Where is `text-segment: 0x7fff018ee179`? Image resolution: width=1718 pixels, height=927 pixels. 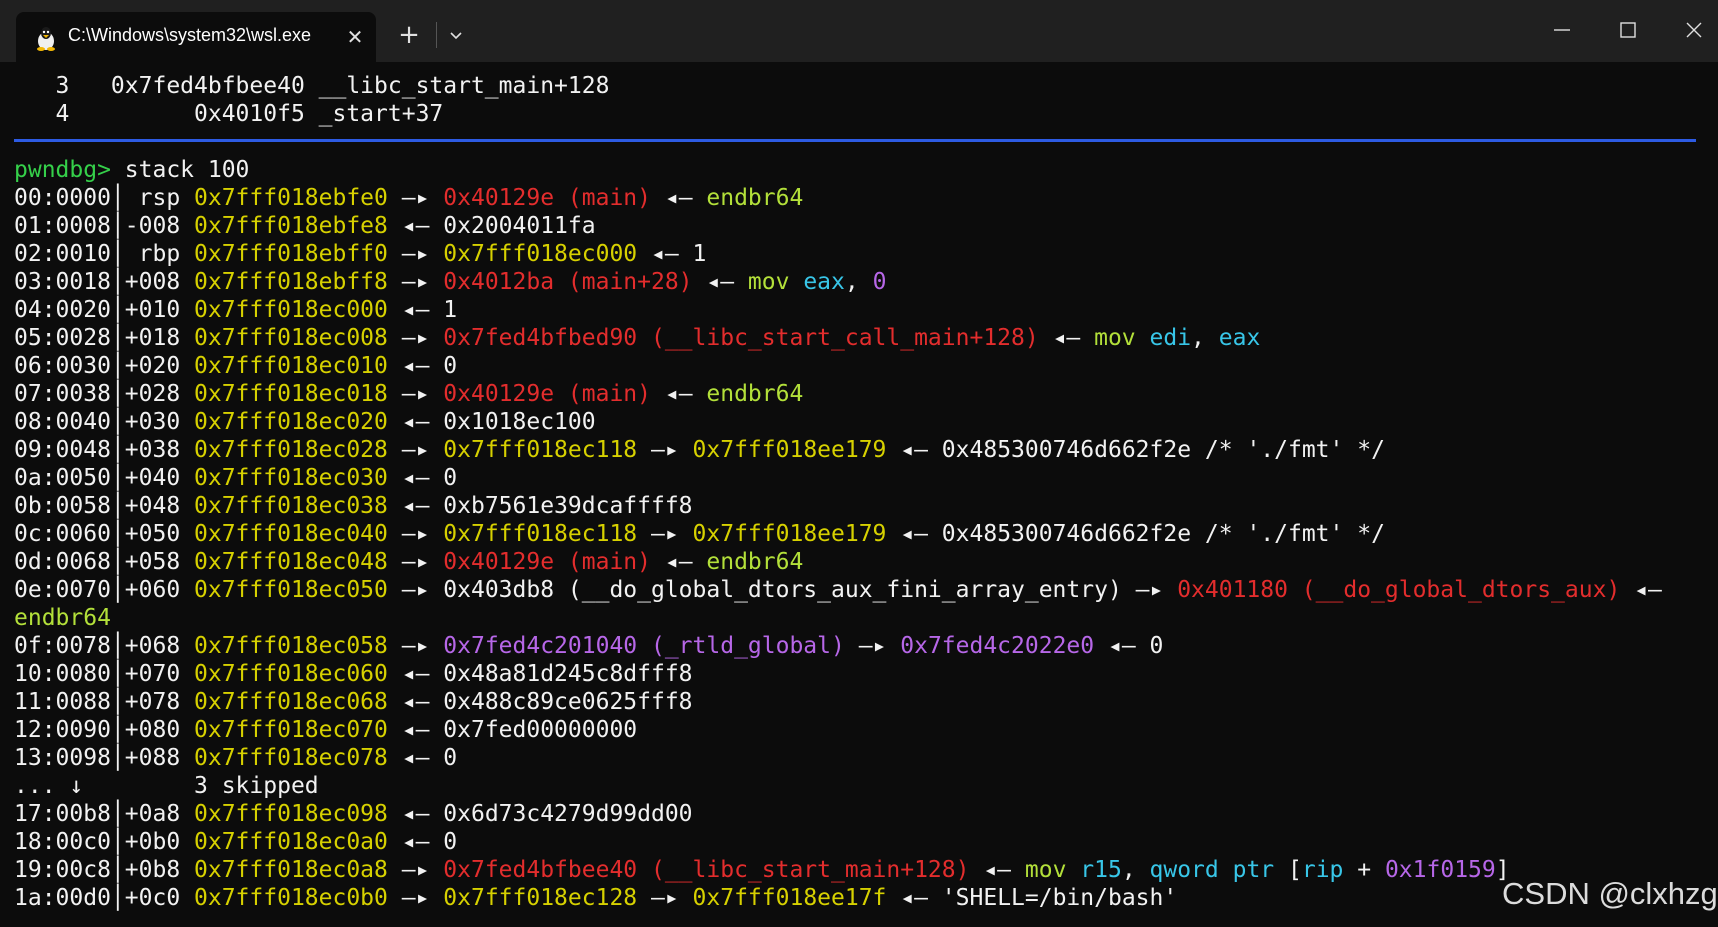
text-segment: 0x7fff018ee179 is located at coordinates (789, 534).